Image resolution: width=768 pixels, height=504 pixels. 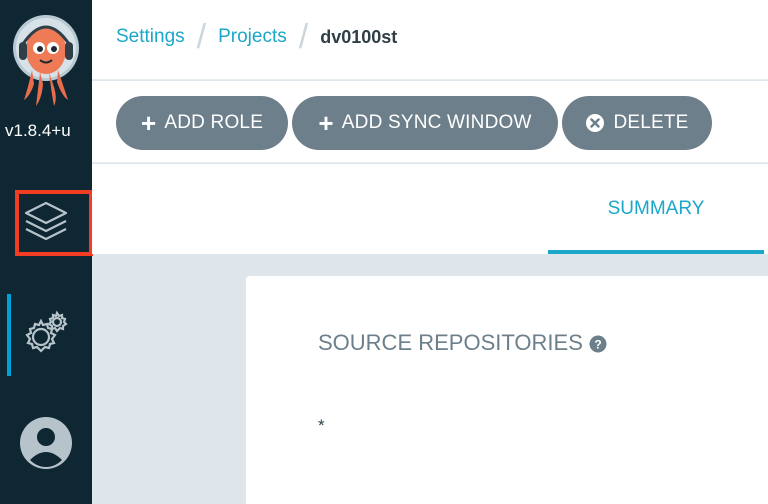 I want to click on help-icon: ?, so click(x=598, y=344).